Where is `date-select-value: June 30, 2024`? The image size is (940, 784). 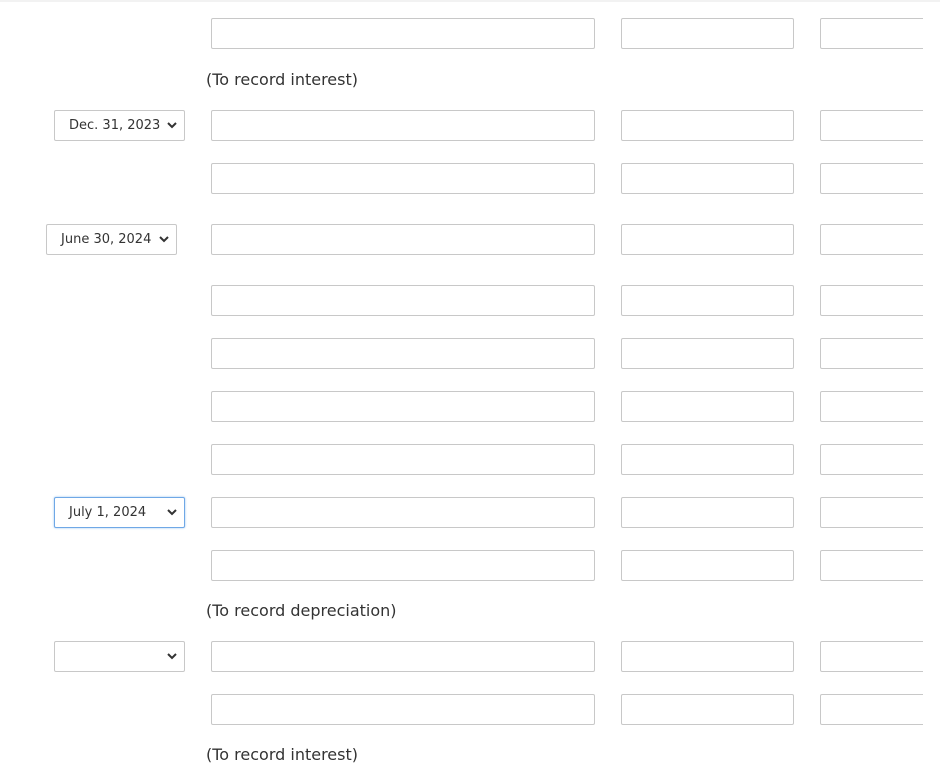 date-select-value: June 30, 2024 is located at coordinates (106, 239).